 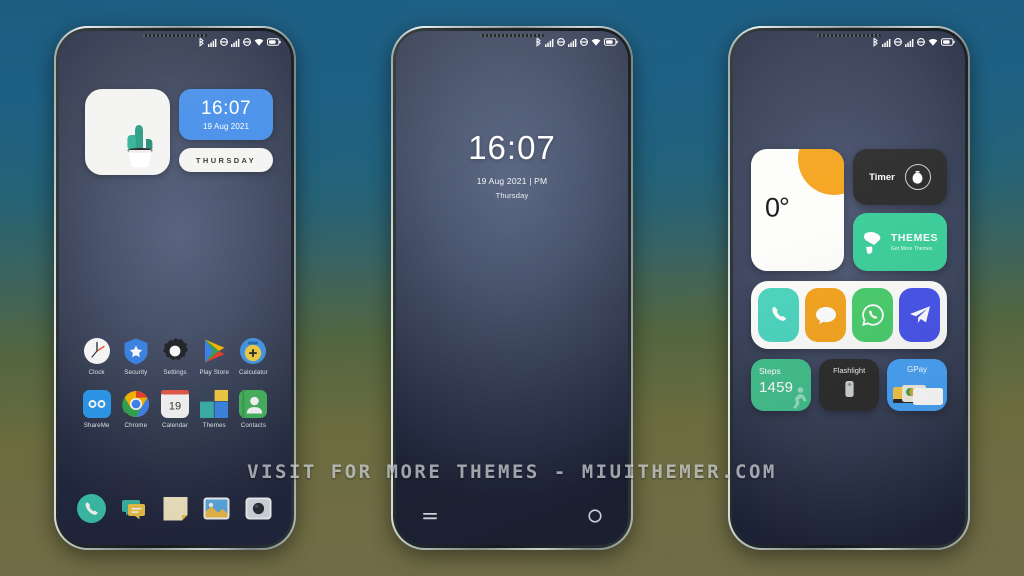 I want to click on messages-bubble-icon, so click(x=825, y=315).